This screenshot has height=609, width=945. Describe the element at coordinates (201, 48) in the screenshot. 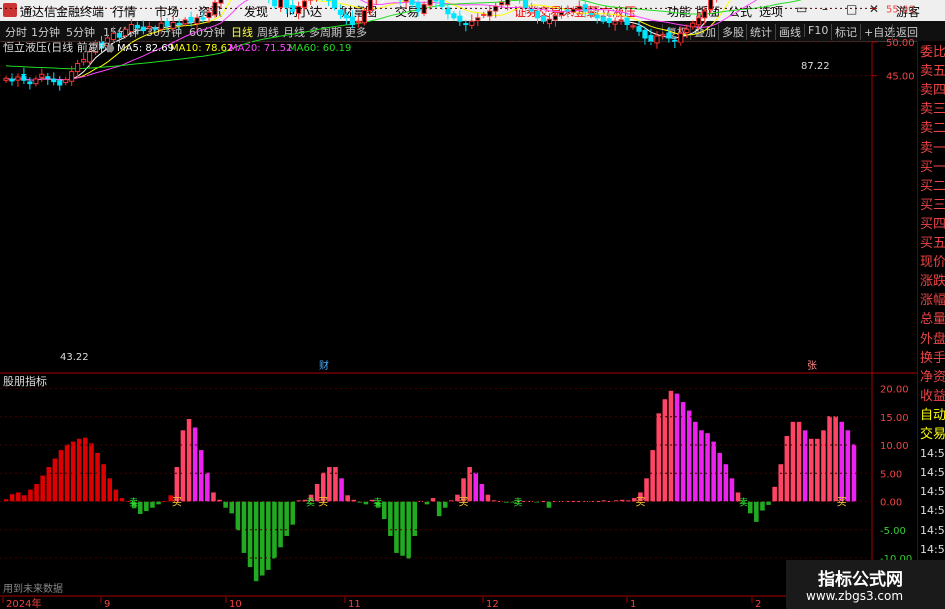

I see `ma10-label: MA10: 78.62` at that location.